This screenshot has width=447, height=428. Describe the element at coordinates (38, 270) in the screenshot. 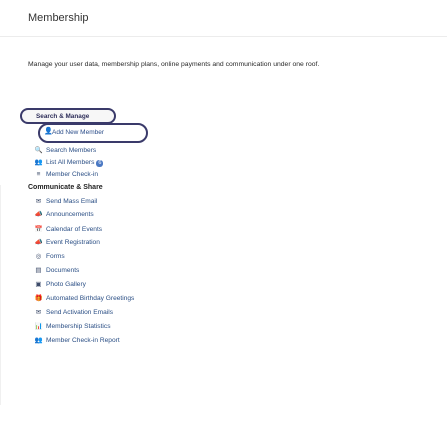

I see `document-icon: ▤` at that location.